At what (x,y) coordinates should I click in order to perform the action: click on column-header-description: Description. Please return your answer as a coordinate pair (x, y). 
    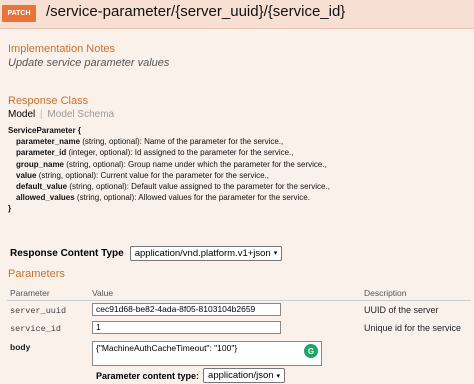
    Looking at the image, I should click on (416, 293).